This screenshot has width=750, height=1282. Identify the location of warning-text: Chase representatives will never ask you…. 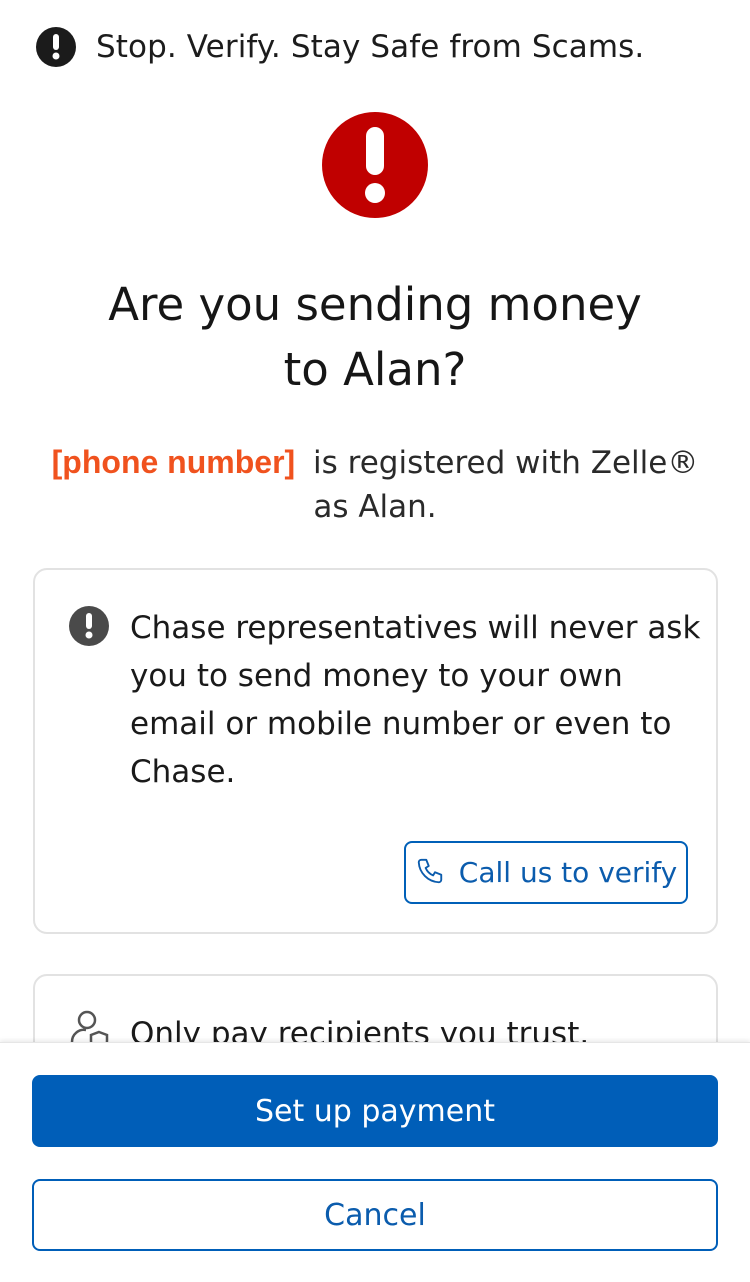
(415, 700).